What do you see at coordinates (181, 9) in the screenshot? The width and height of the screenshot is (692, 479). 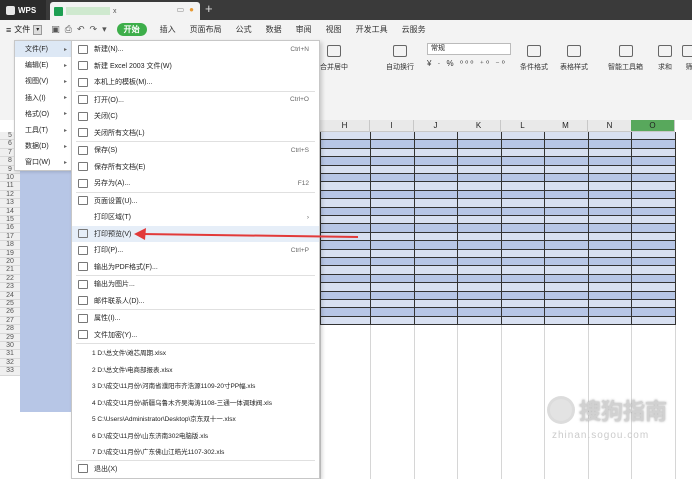 I see `monitor-icon: ▭` at bounding box center [181, 9].